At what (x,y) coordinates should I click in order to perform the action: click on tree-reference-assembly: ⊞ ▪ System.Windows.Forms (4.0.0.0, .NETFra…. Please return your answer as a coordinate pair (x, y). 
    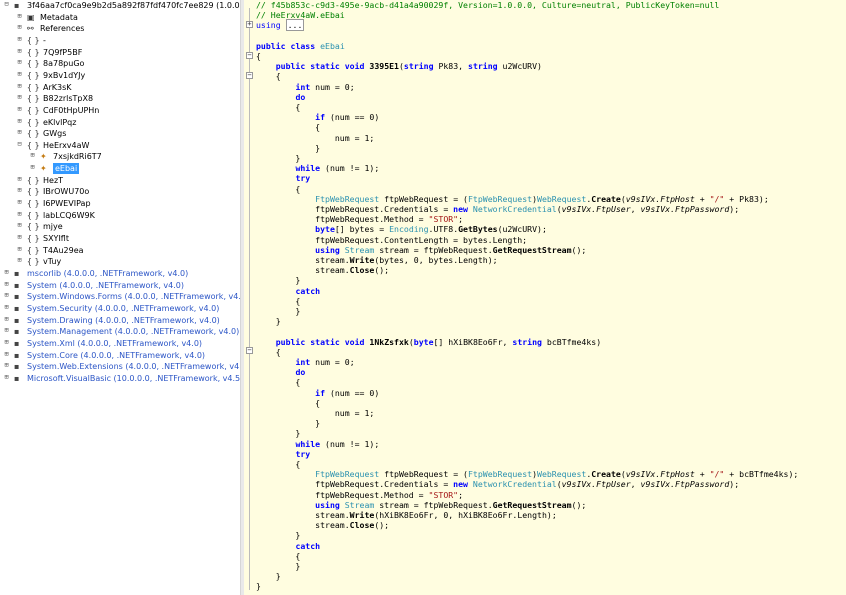
    Looking at the image, I should click on (120, 296).